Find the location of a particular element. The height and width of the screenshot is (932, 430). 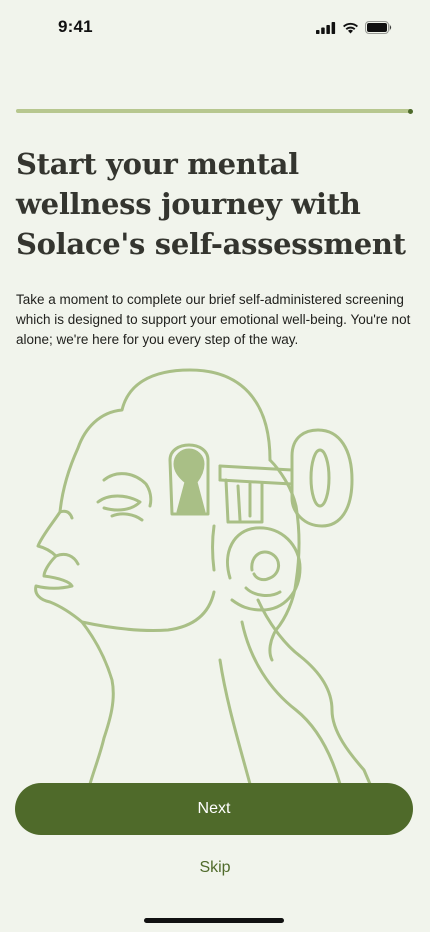

status-time: 9:41 is located at coordinates (75, 26).